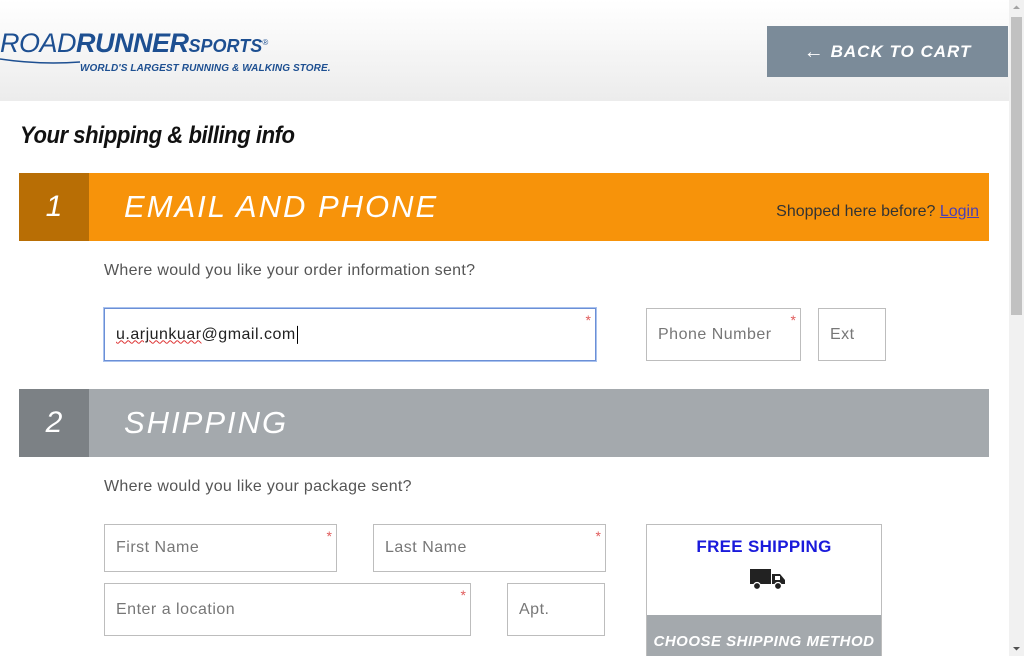 The width and height of the screenshot is (1024, 656). What do you see at coordinates (220, 548) in the screenshot?
I see `first-name-input: First Name *` at bounding box center [220, 548].